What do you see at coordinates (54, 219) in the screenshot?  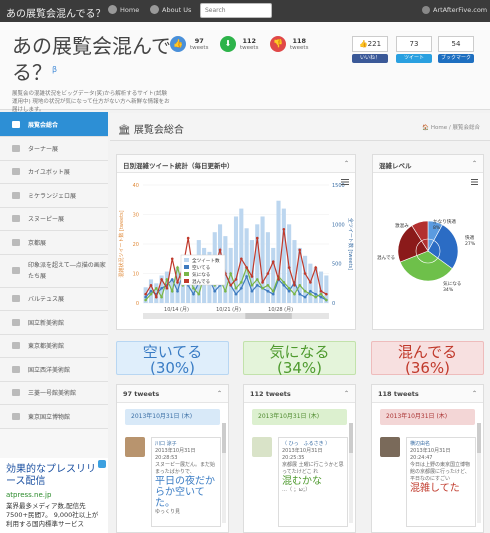 I see `sidebar-item-snoopy: スヌーピー展` at bounding box center [54, 219].